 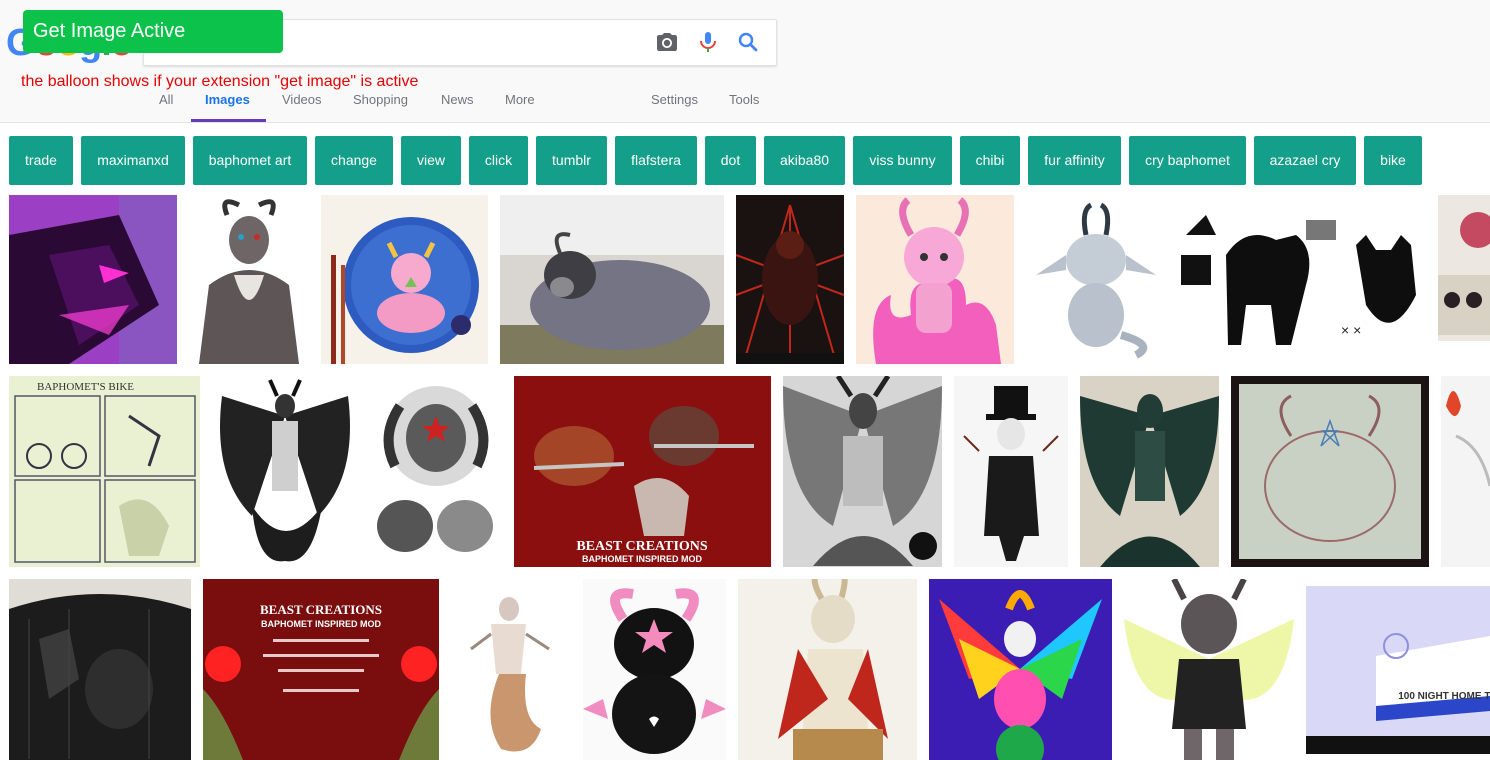 I want to click on mod-subtitle: BAPHOMET INSPIRED MOD, so click(x=642, y=559).